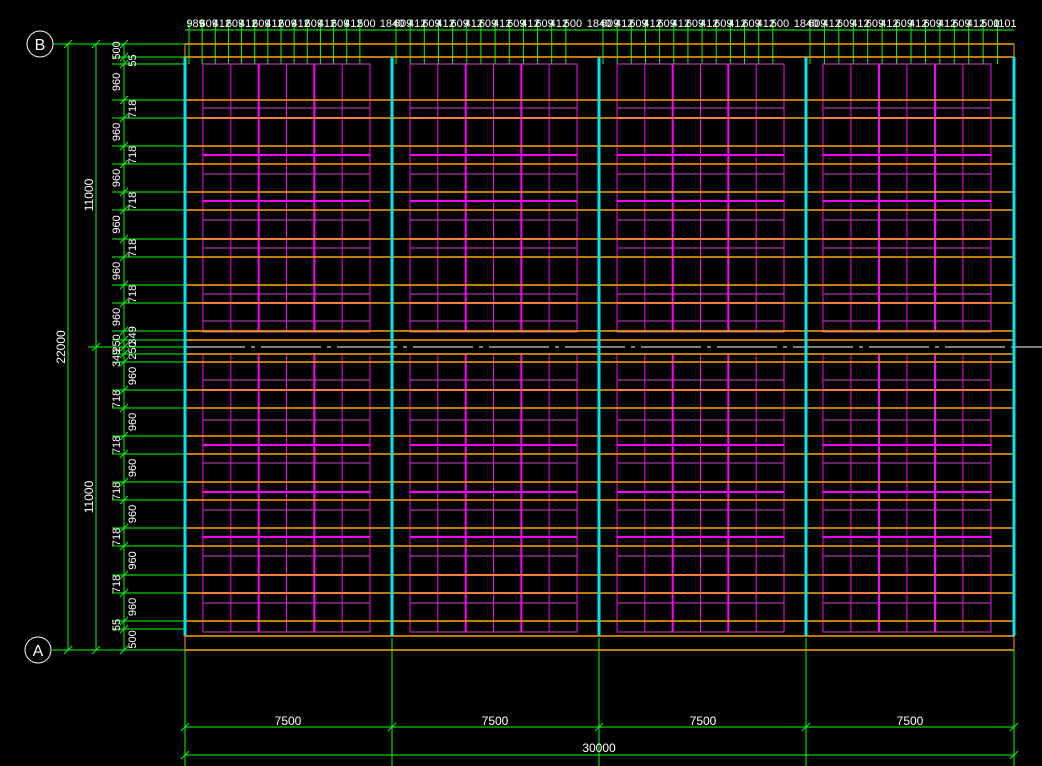 The image size is (1042, 766). What do you see at coordinates (1005, 24) in the screenshot?
I see `top-dim-label: 1101` at bounding box center [1005, 24].